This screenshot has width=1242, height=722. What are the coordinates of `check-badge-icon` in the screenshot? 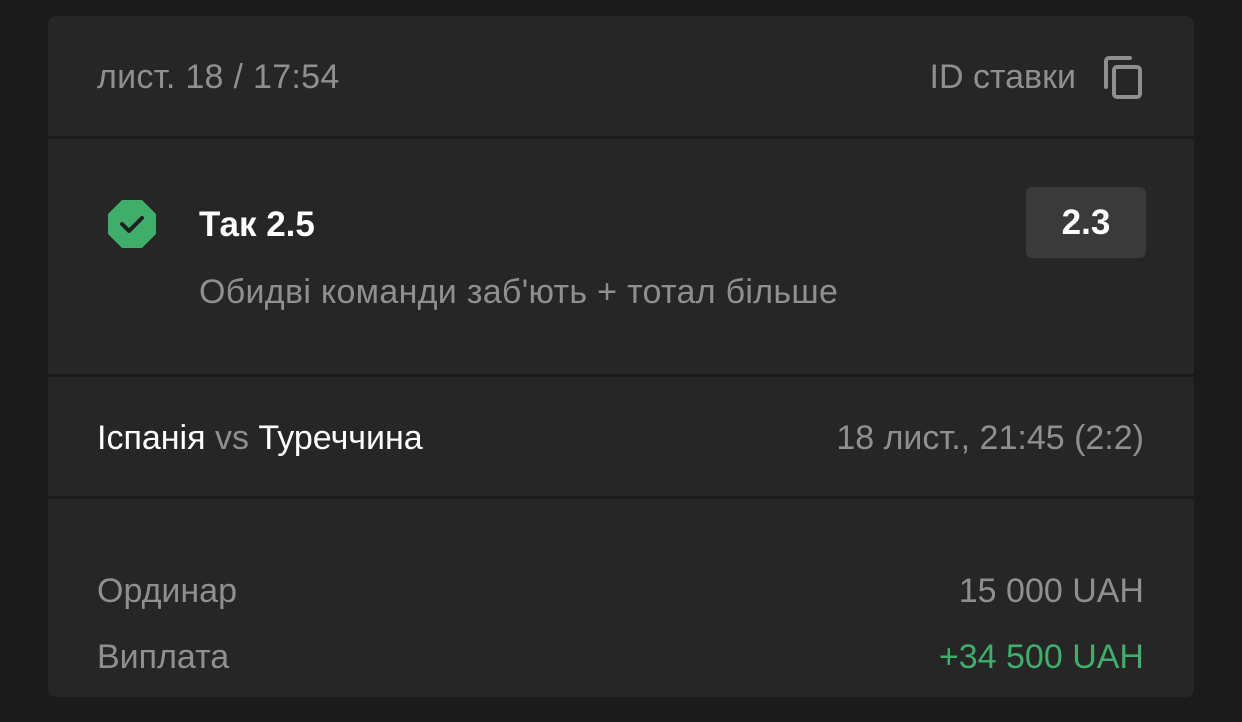 It's located at (132, 224).